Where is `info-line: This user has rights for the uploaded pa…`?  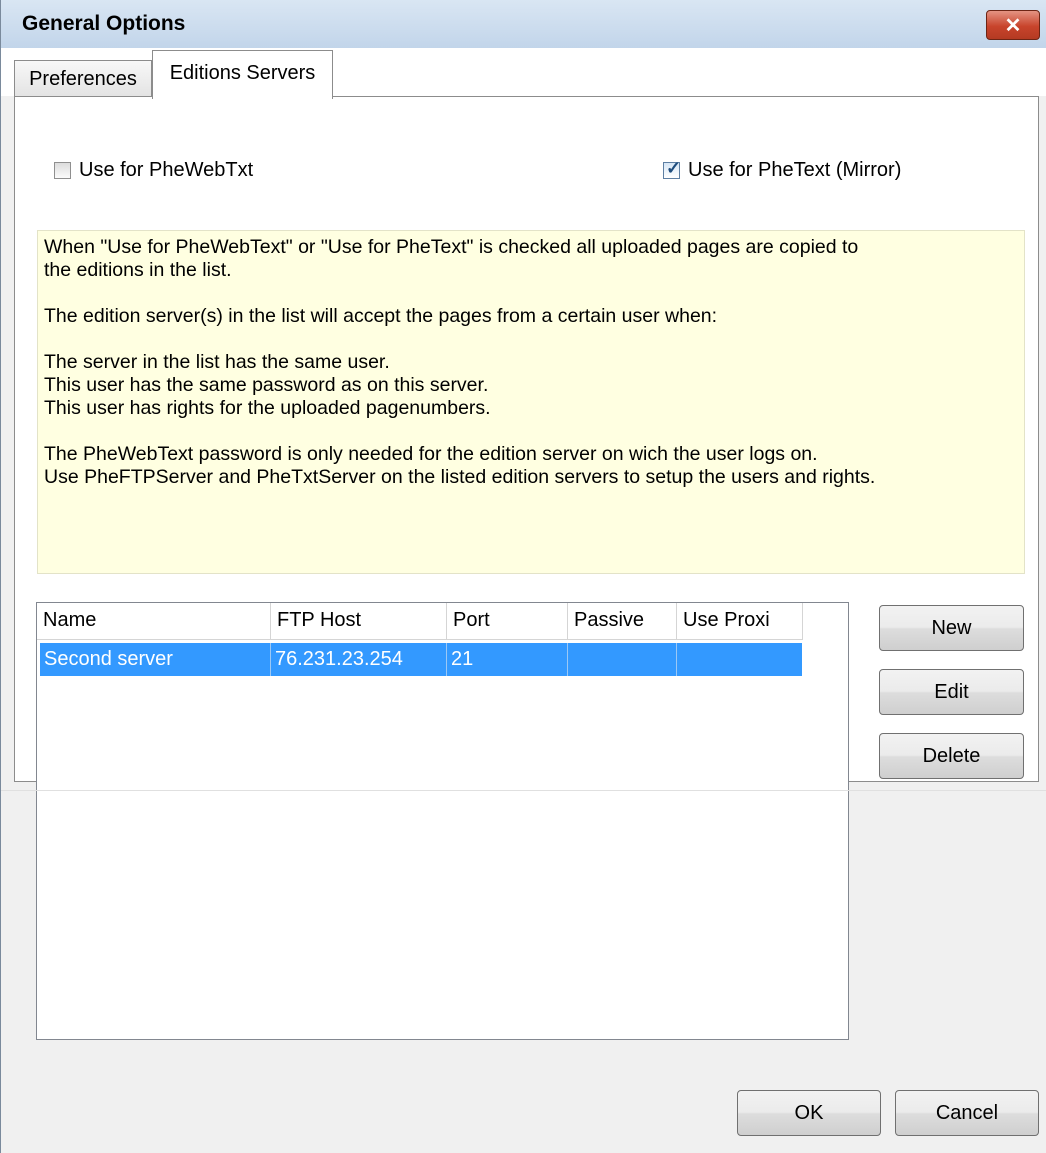 info-line: This user has rights for the uploaded pa… is located at coordinates (267, 408).